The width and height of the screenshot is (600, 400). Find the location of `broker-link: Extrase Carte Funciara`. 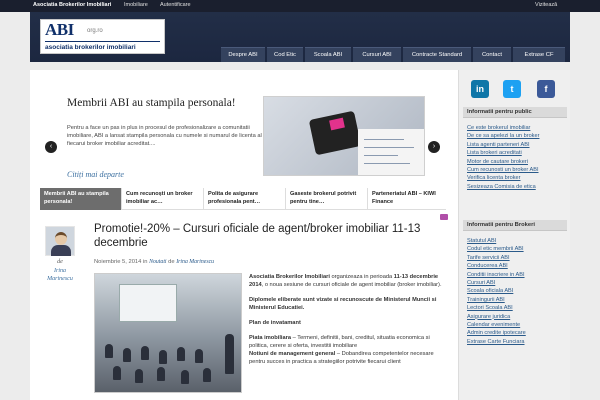

broker-link: Extrase Carte Funciara is located at coordinates (517, 342).